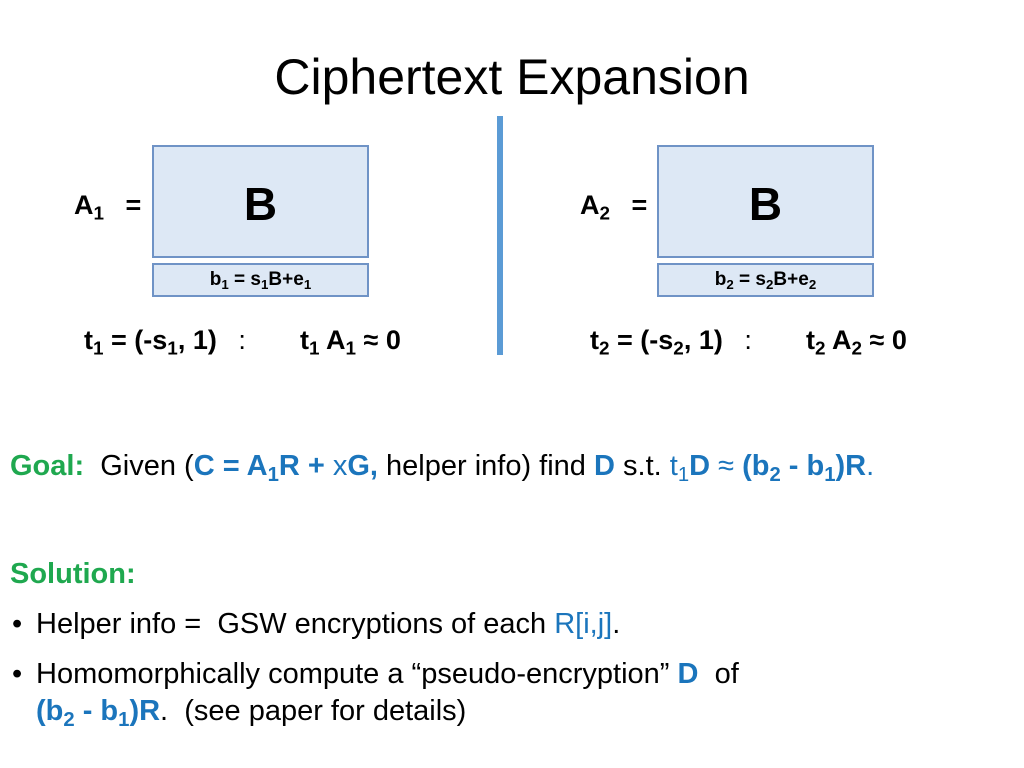 This screenshot has width=1024, height=768. What do you see at coordinates (820, 349) in the screenshot?
I see `t2a2-t-sub: 2` at bounding box center [820, 349].